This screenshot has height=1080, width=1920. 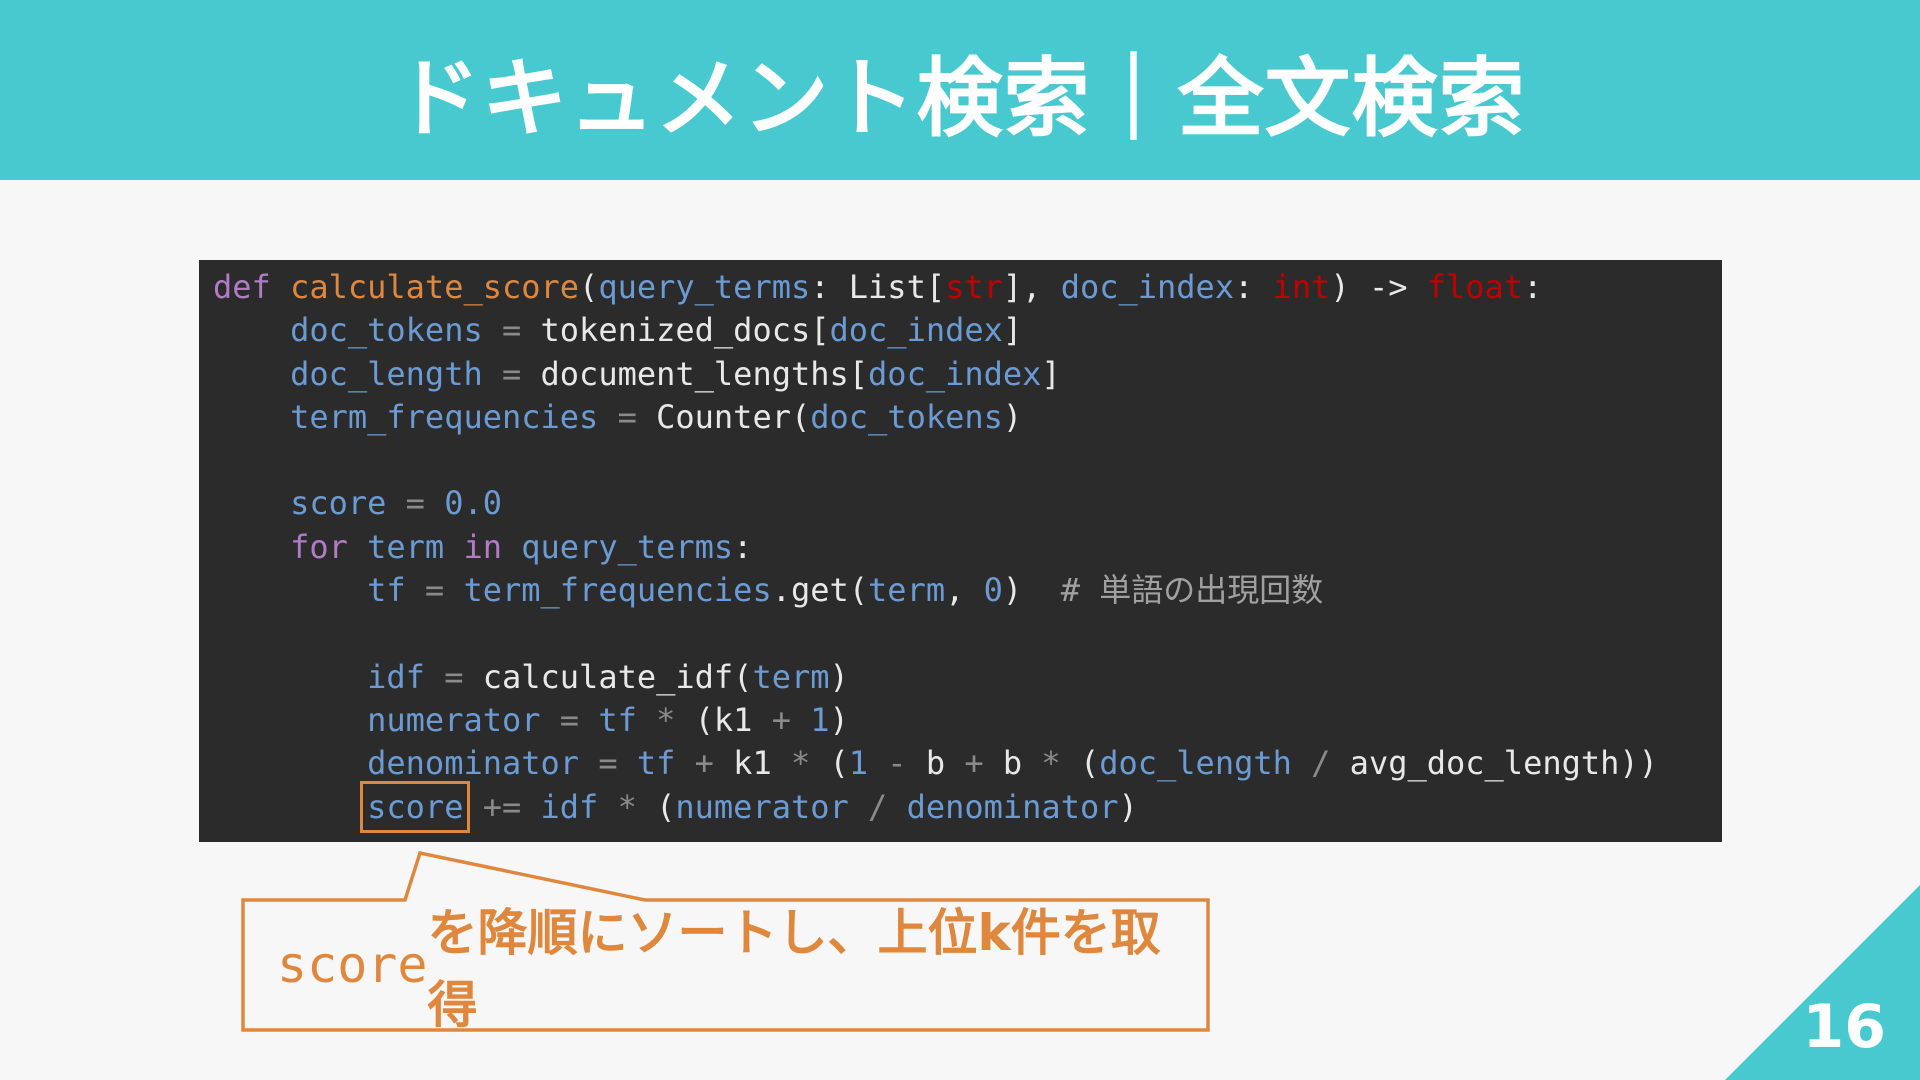 What do you see at coordinates (675, 373) in the screenshot?
I see `code-line: doc_length = document_lengths[doc_index]` at bounding box center [675, 373].